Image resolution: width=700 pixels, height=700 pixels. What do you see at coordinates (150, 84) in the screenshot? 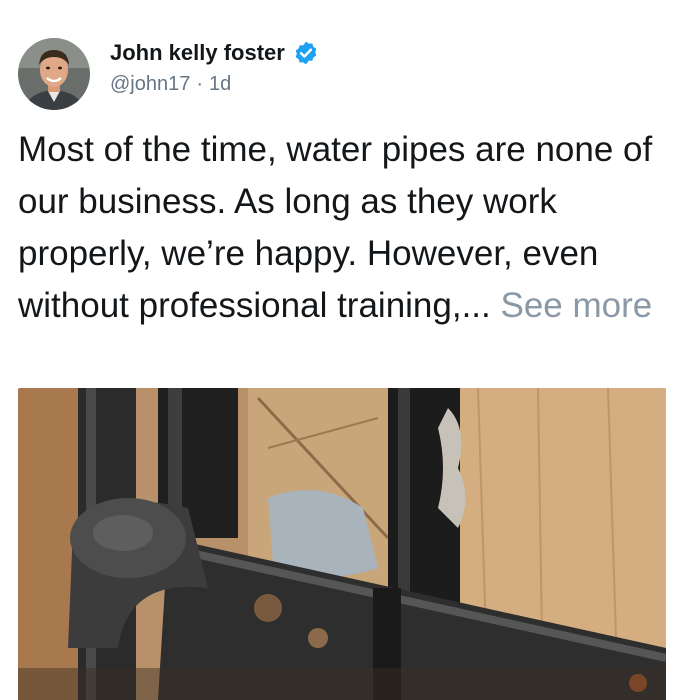
I see `author-handle: @john17` at bounding box center [150, 84].